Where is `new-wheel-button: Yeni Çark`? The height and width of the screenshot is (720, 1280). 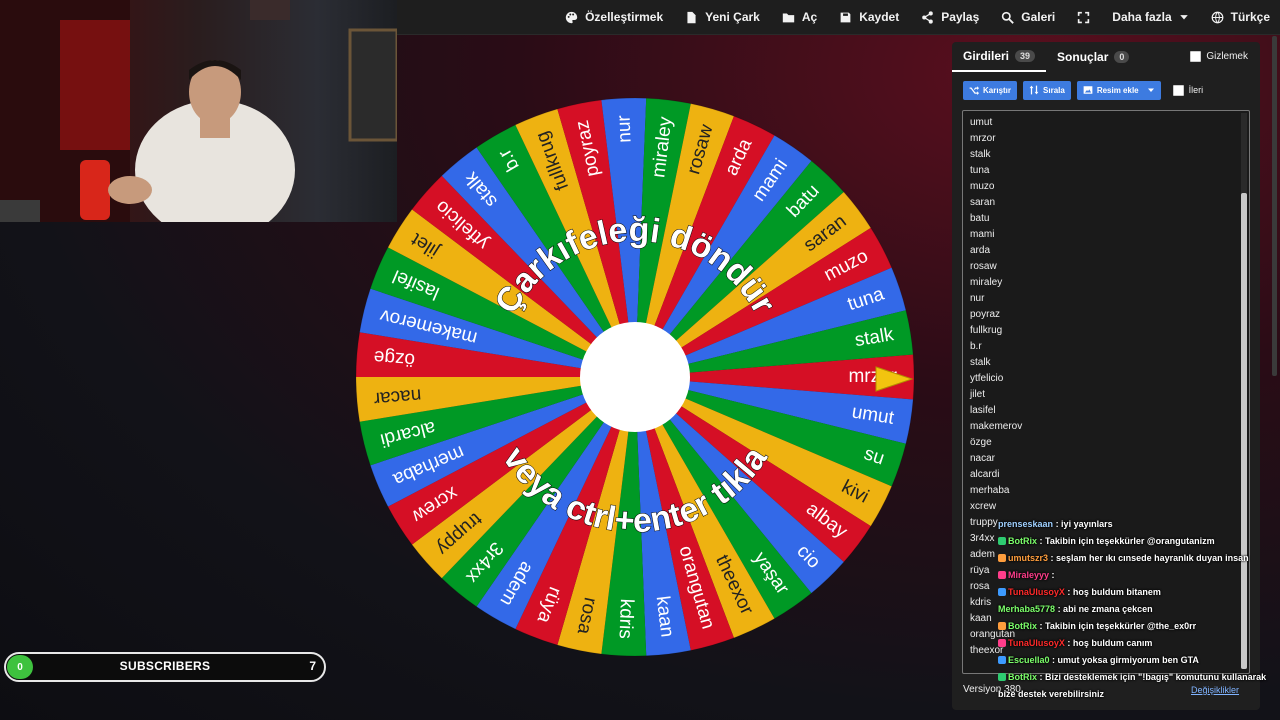
new-wheel-button: Yeni Çark is located at coordinates (722, 17).